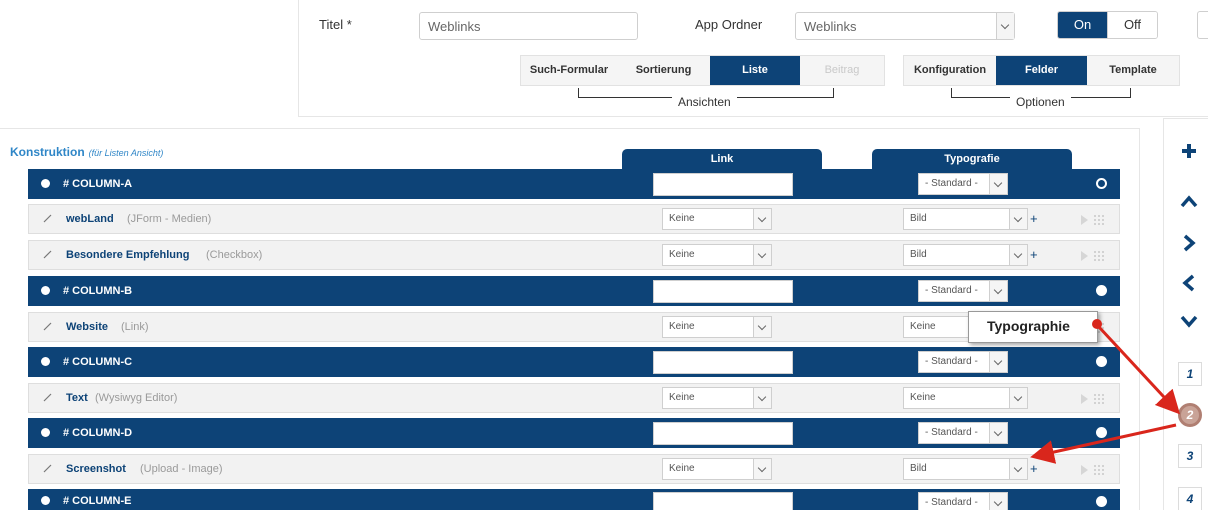 The height and width of the screenshot is (510, 1208). I want to click on field-name: Screenshot, so click(96, 469).